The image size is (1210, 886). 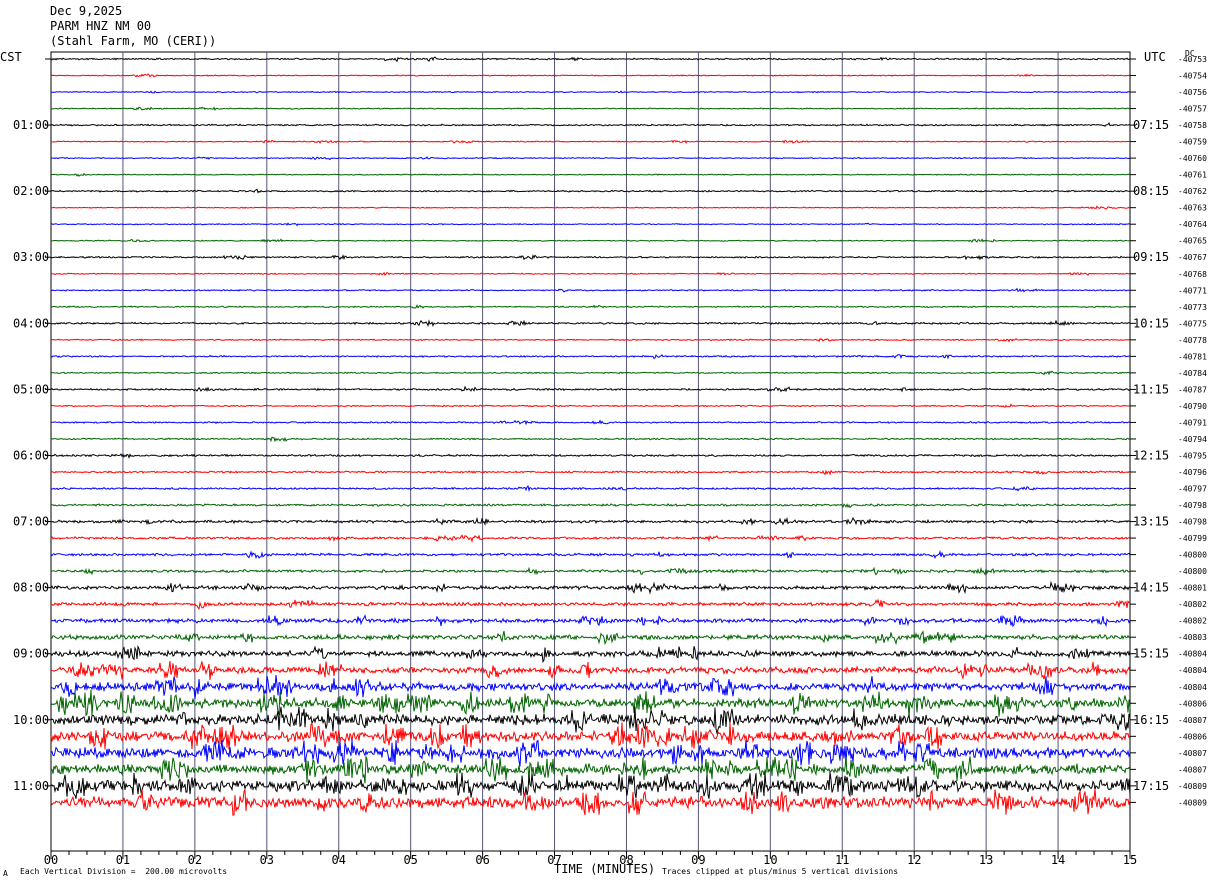 I want to click on x-tick-label: 12, so click(x=914, y=860).